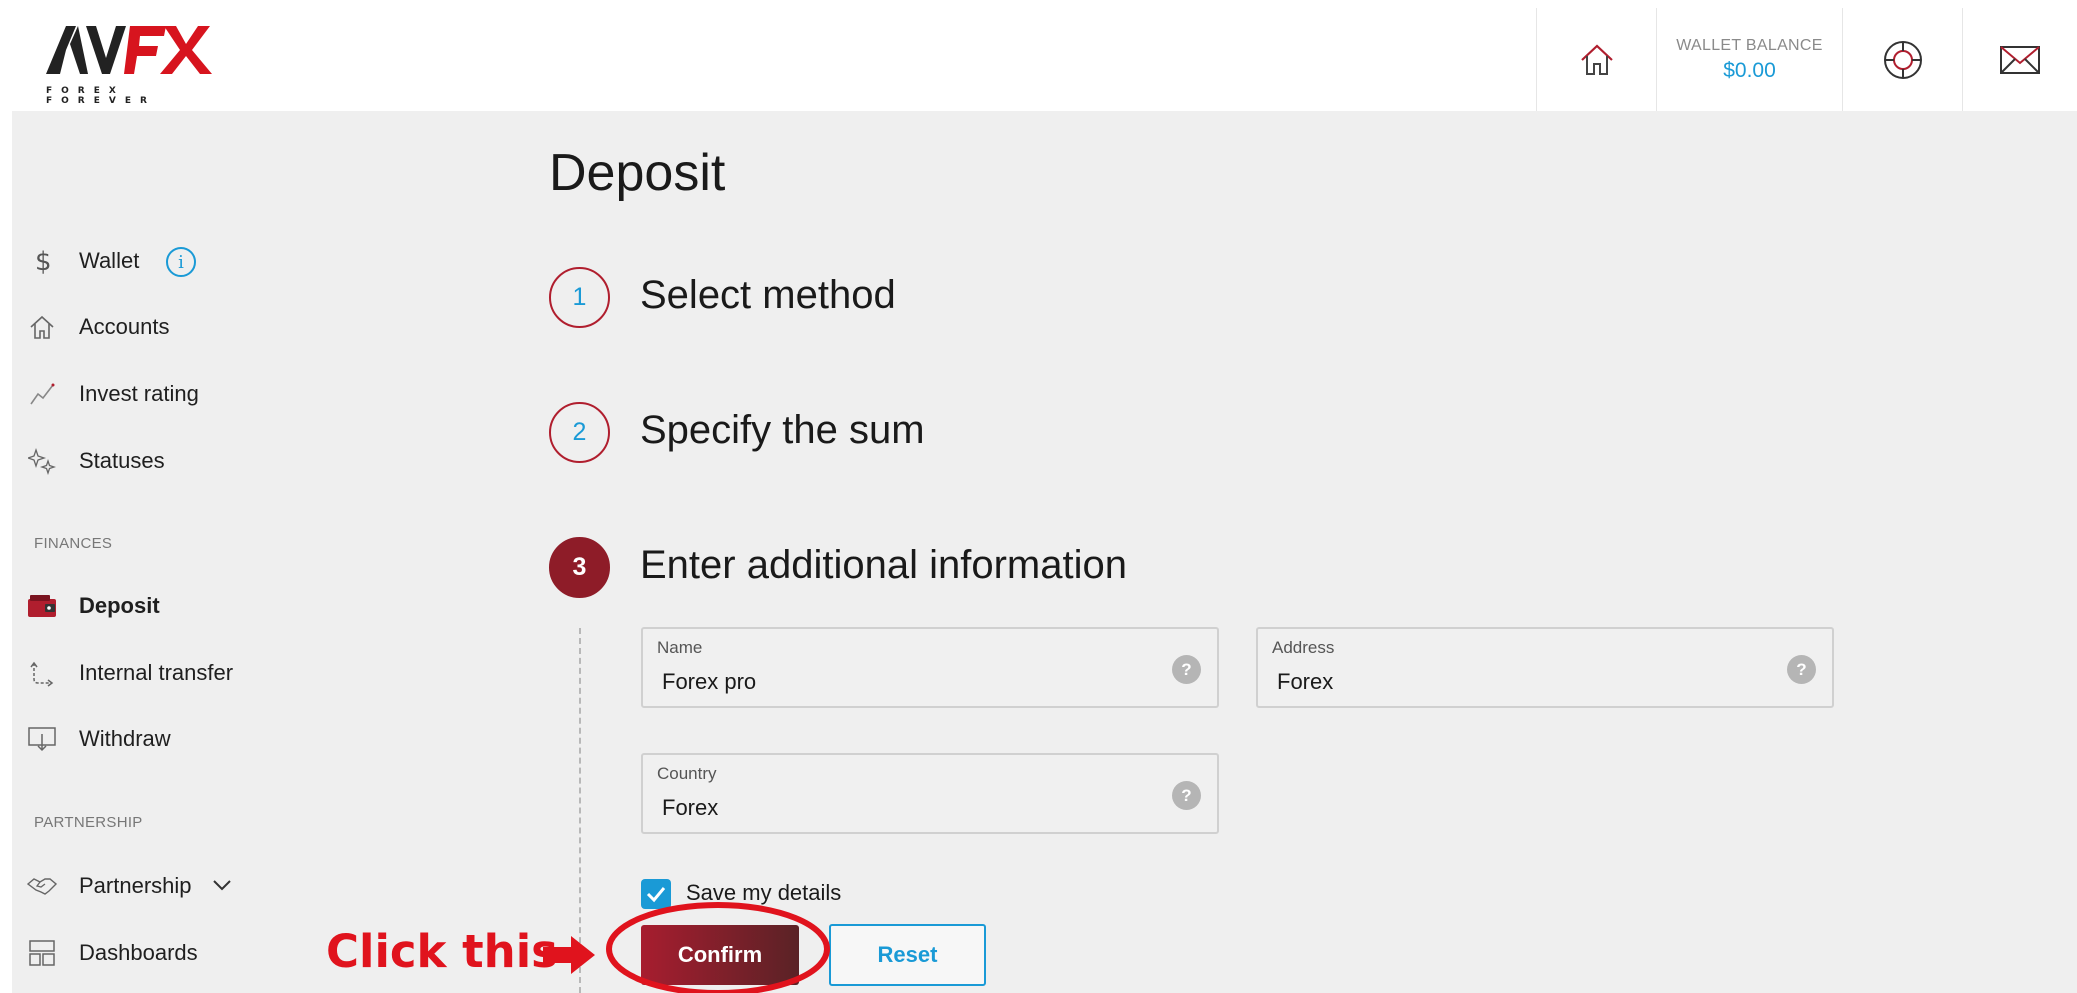 Image resolution: width=2077 pixels, height=993 pixels. What do you see at coordinates (569, 955) in the screenshot?
I see `annotation-arrow-icon` at bounding box center [569, 955].